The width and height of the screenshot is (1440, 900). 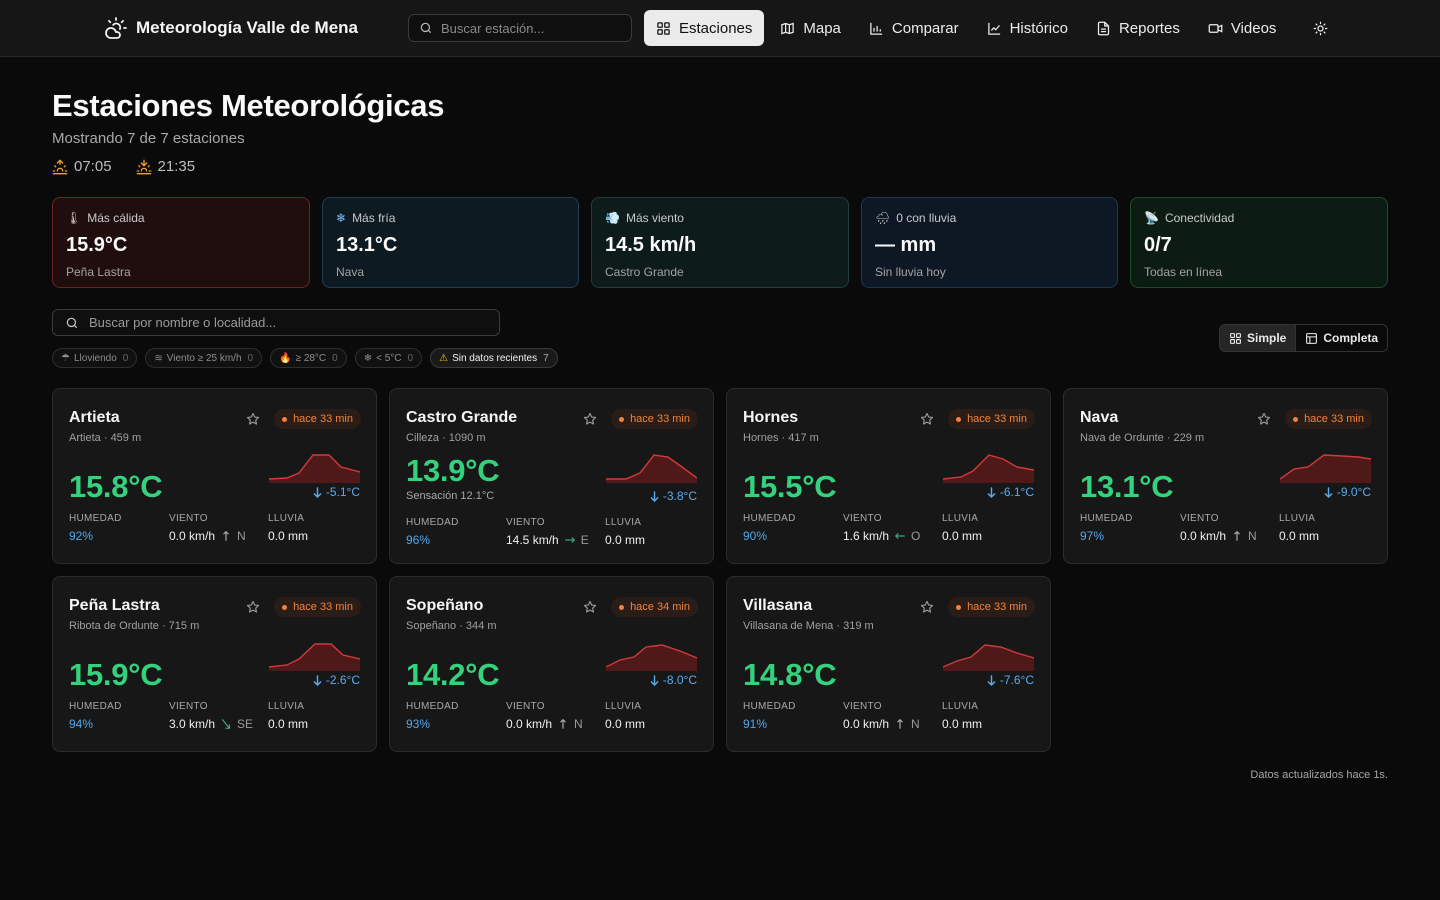 What do you see at coordinates (95, 716) in the screenshot?
I see `humidity-stat: HUMEDAD 94%` at bounding box center [95, 716].